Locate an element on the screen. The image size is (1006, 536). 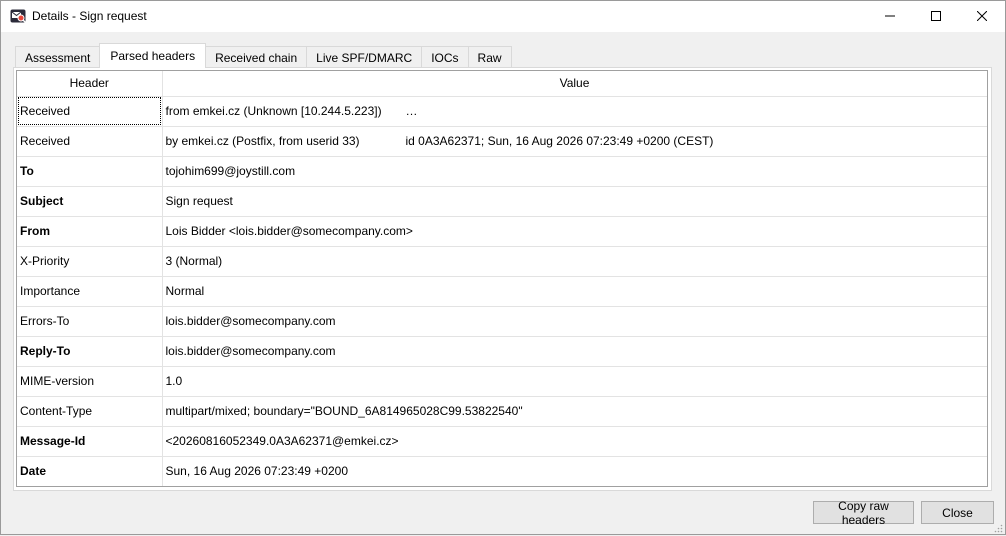
tab-iocs: IOCs is located at coordinates (445, 57).